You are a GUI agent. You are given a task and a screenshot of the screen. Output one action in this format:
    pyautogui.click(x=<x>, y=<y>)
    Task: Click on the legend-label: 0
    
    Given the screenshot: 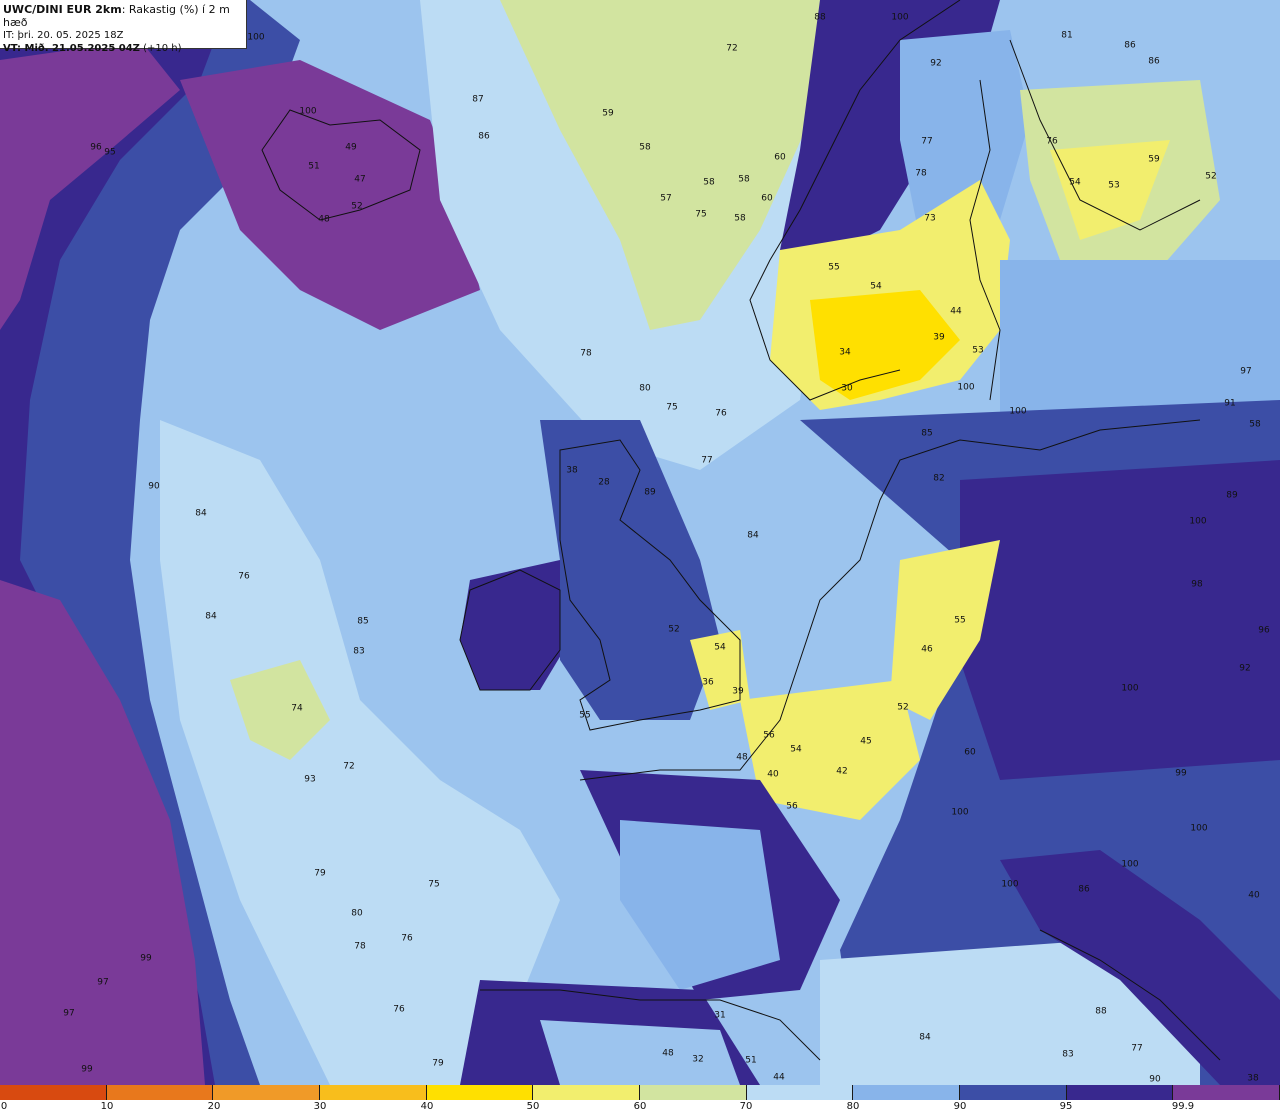 What is the action you would take?
    pyautogui.click(x=4, y=1106)
    